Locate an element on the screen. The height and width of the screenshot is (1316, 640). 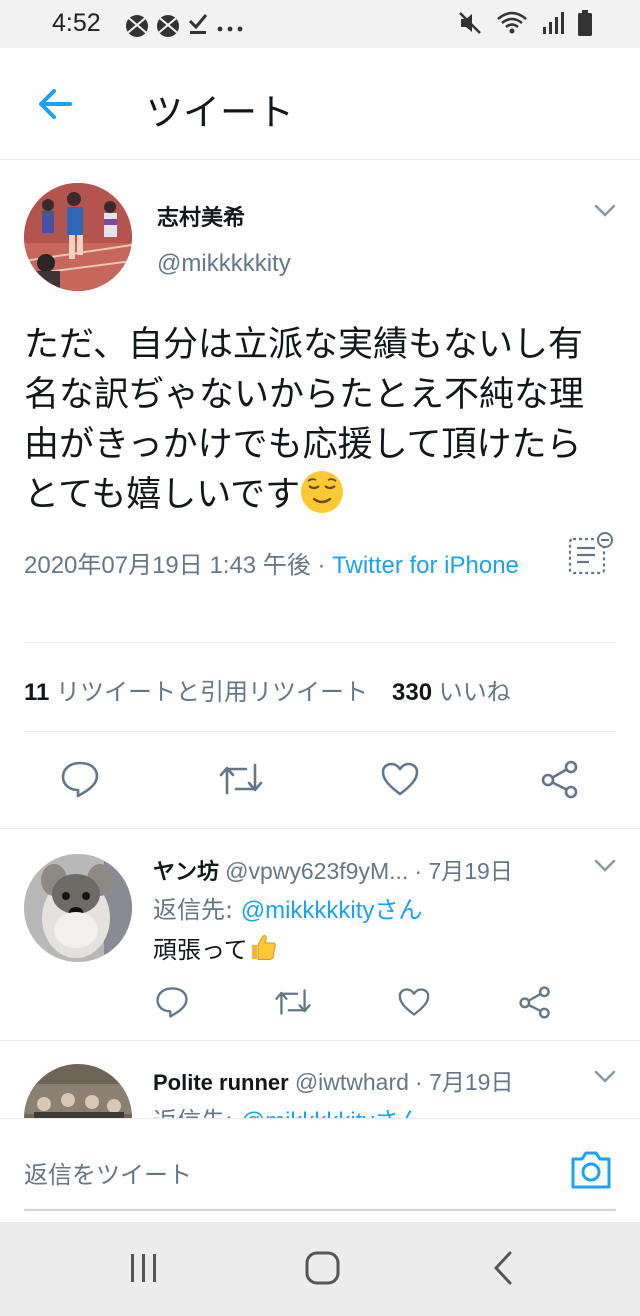
reply-to-line: 返信先: @mikkkkkityさん is located at coordinates (287, 907).